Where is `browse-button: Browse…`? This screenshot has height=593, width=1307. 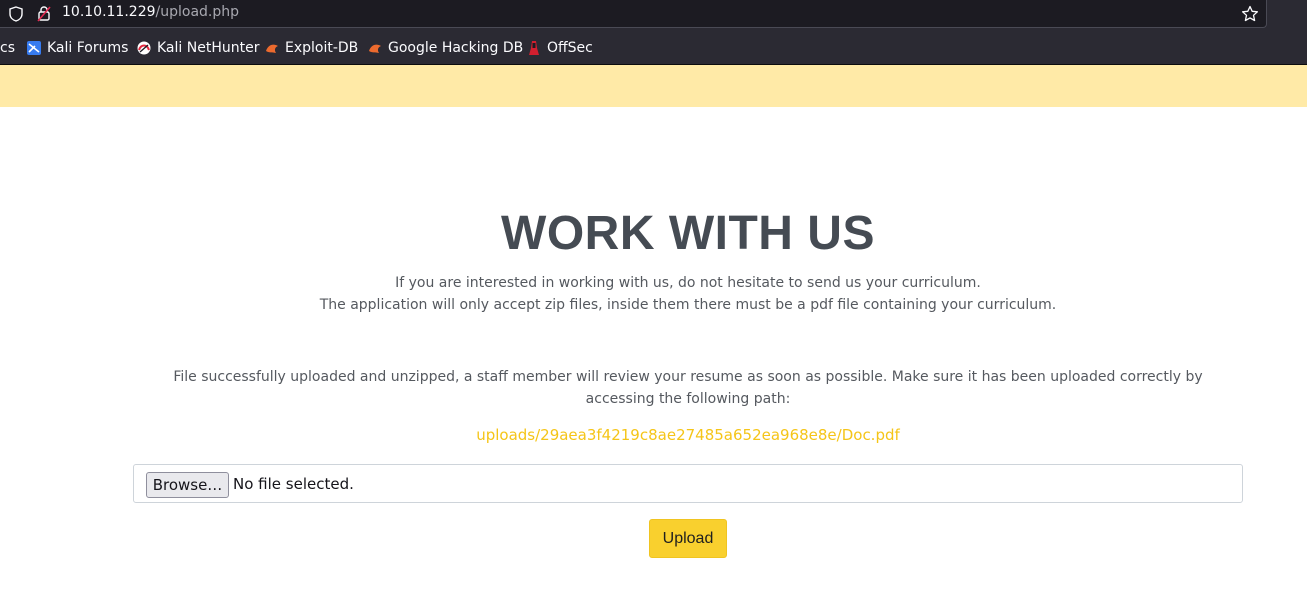
browse-button: Browse… is located at coordinates (187, 485).